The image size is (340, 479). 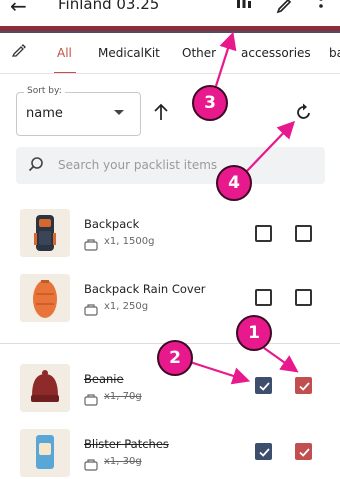 I want to click on app-bar: ← Finland 03.25, so click(x=170, y=13).